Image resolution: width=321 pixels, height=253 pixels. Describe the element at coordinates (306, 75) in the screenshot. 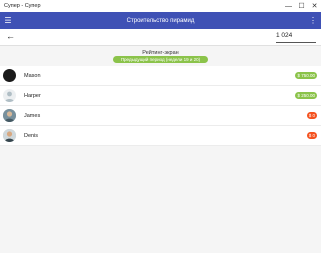

I see `amount-badge: $ 750.00` at that location.